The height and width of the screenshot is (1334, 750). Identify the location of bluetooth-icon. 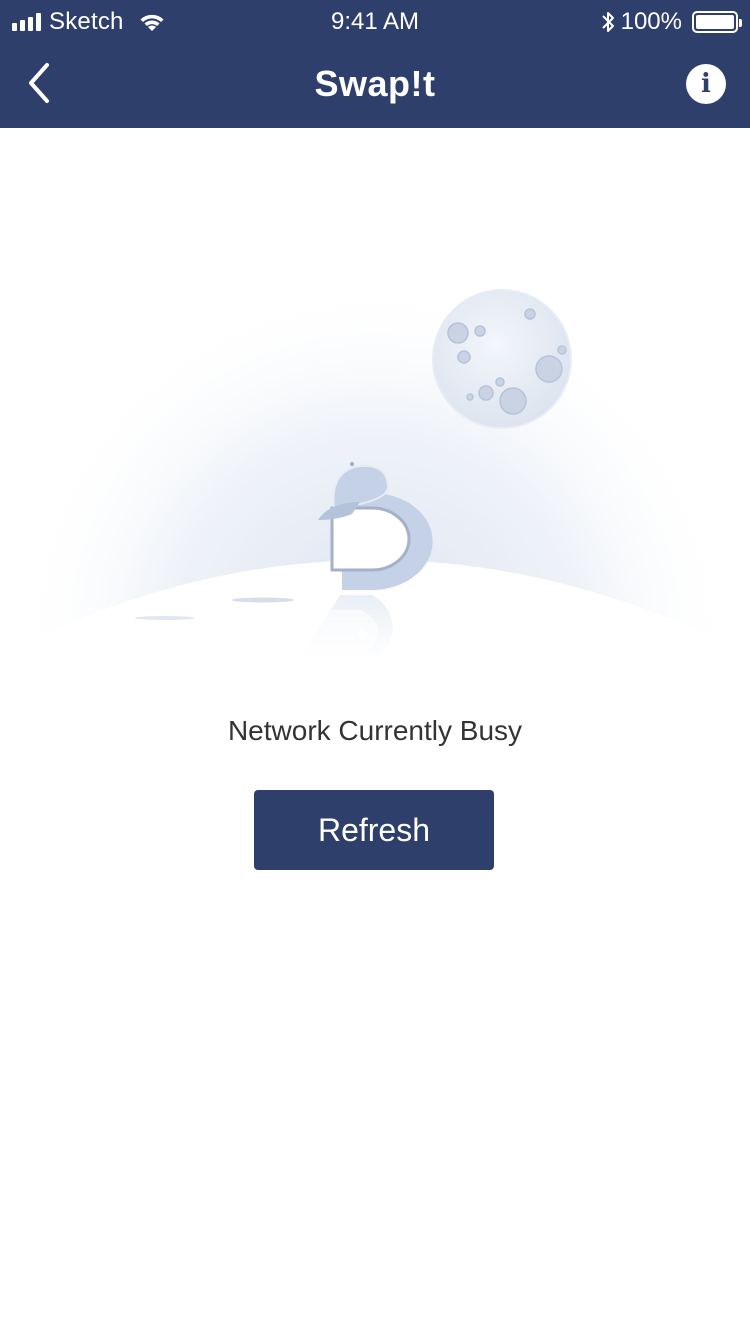
(607, 22).